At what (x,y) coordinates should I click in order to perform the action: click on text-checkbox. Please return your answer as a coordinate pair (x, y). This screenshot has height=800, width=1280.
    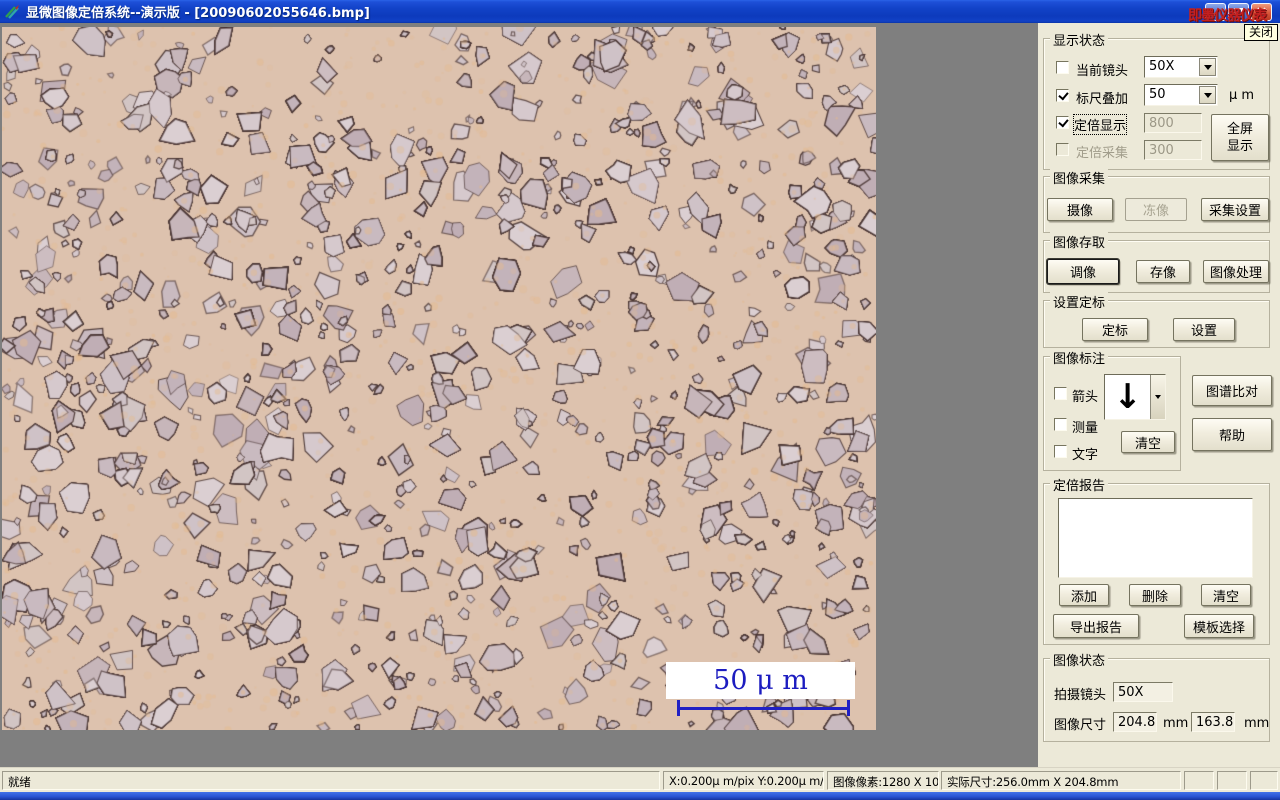
    Looking at the image, I should click on (1060, 451).